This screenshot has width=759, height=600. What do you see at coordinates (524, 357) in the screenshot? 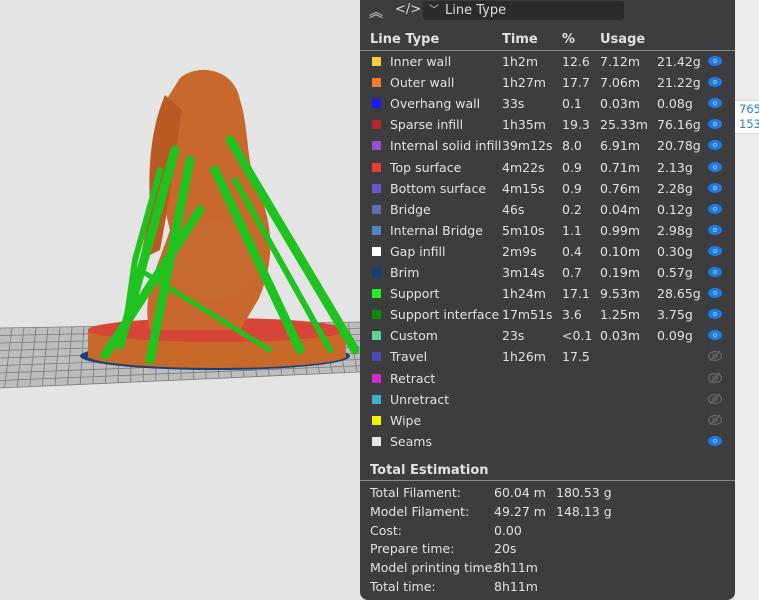
I see `line-type-time: 1h26m` at bounding box center [524, 357].